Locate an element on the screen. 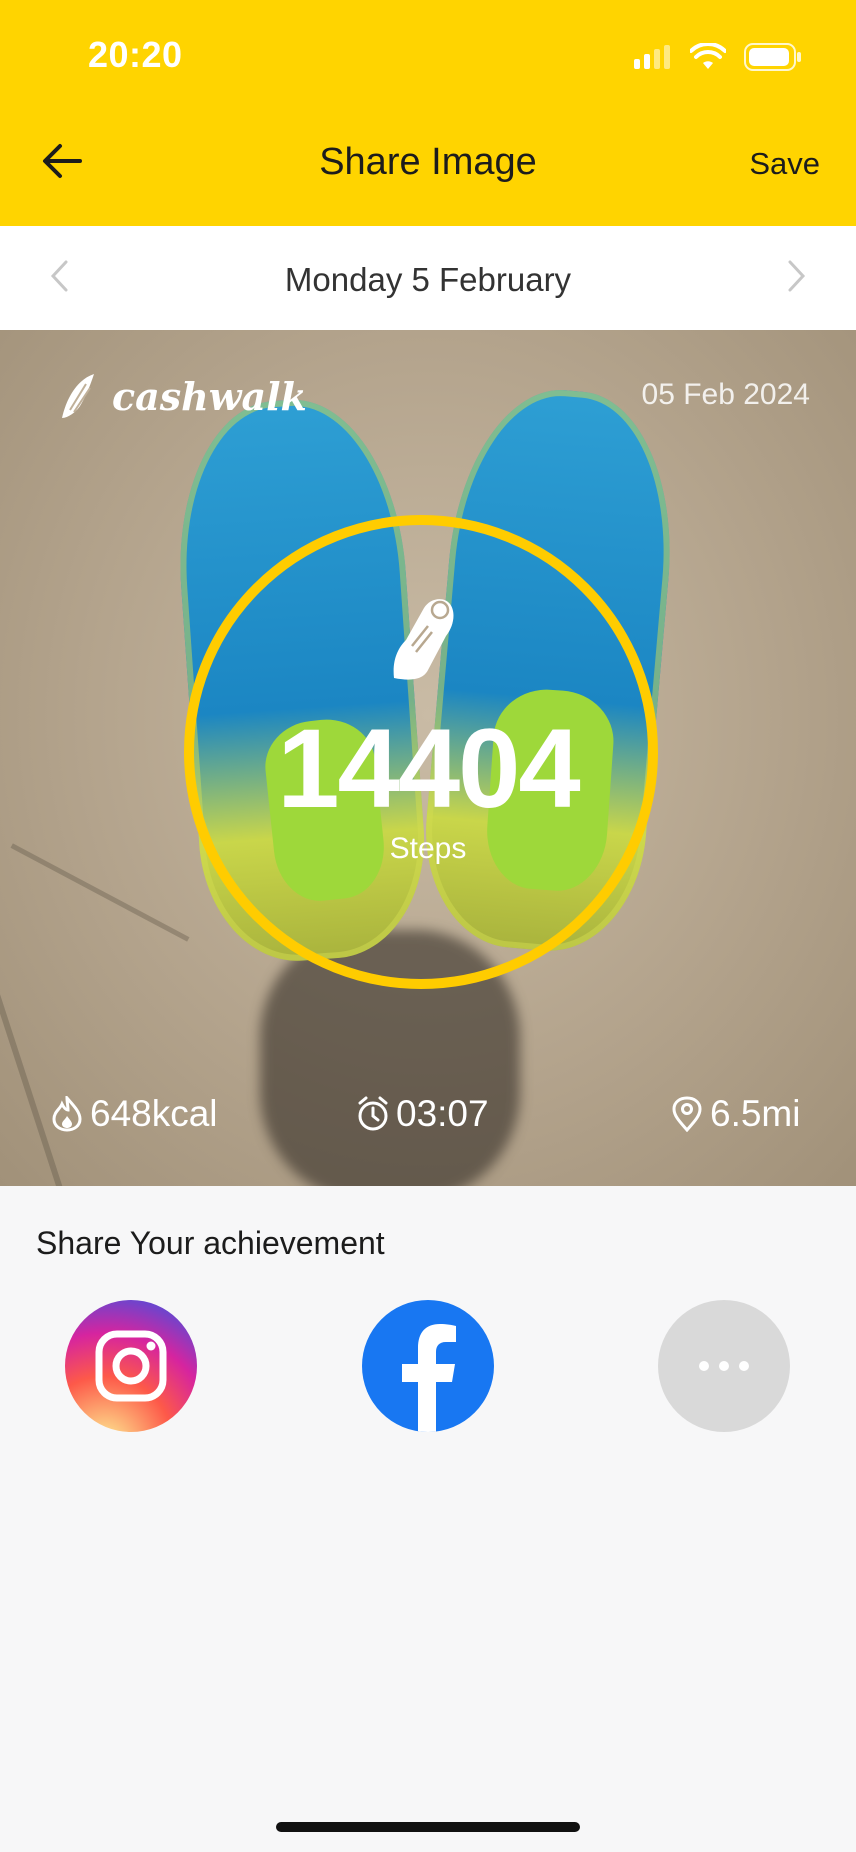 The image size is (856, 1852). date-navigator: Monday 5 February is located at coordinates (428, 278).